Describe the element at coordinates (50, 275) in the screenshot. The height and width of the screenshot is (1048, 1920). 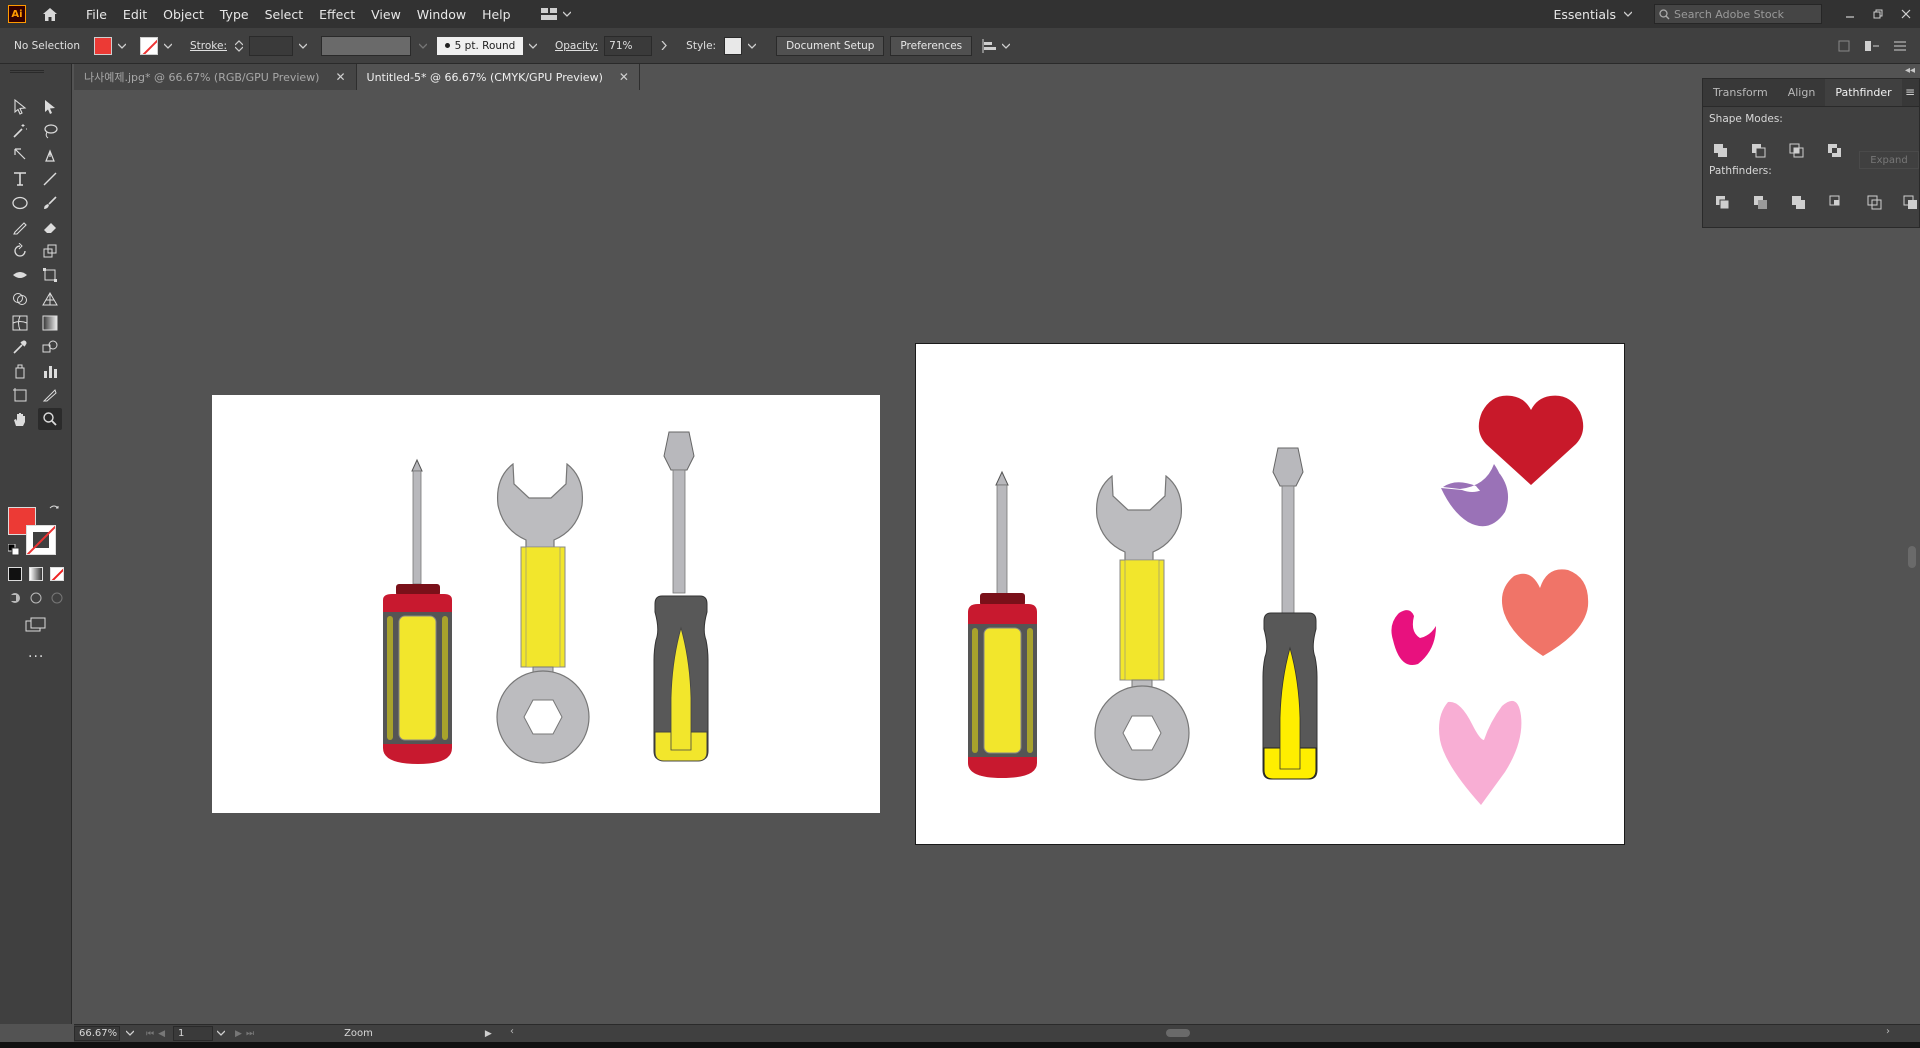
I see `free-transform-tool` at that location.